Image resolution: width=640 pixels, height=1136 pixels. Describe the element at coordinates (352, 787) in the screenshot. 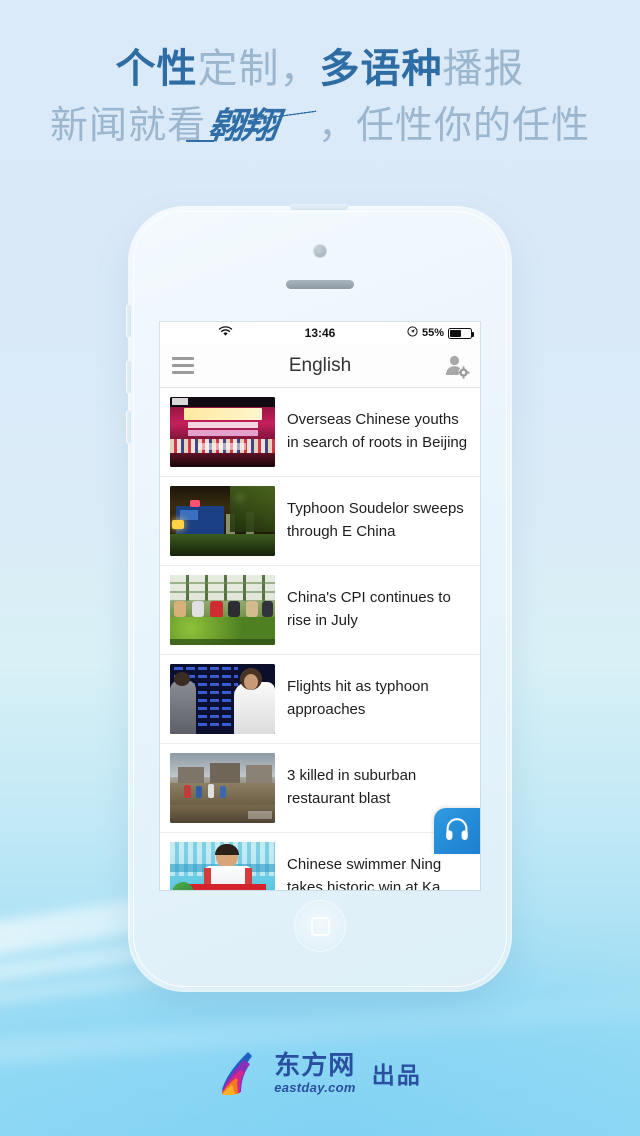

I see `news-title: 3 killed in suburban restaurant blast` at that location.